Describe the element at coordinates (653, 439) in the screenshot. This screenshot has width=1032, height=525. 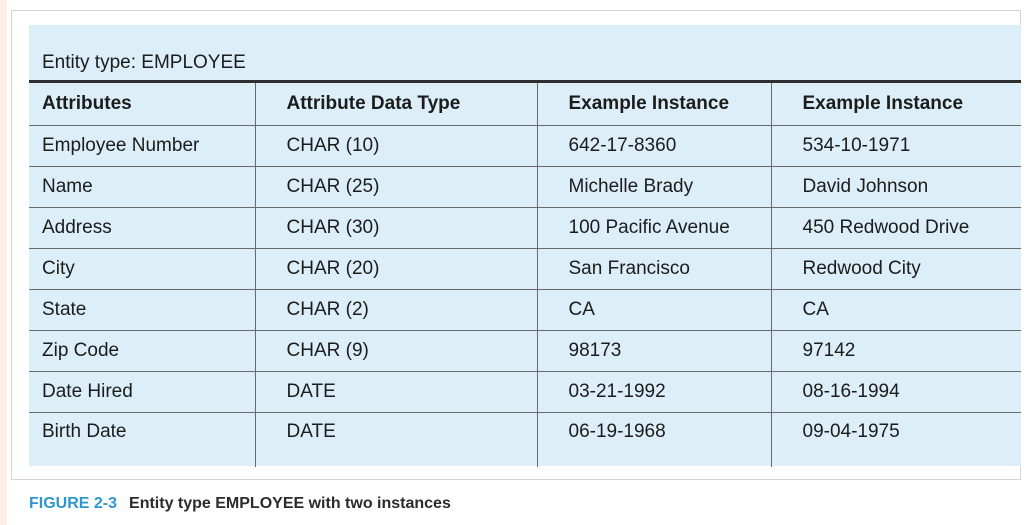
I see `instance-1-cell: 06-19-1968` at that location.